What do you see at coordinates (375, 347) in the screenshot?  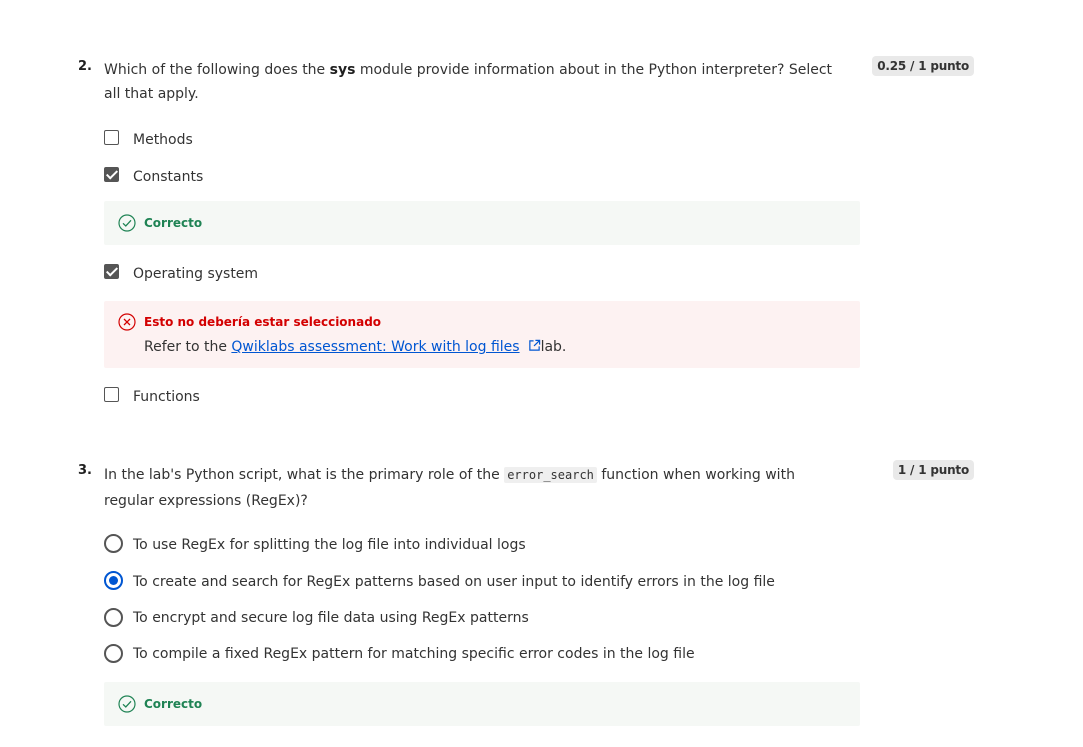 I see `lab-link: Qwiklabs assessment: Work with log files` at bounding box center [375, 347].